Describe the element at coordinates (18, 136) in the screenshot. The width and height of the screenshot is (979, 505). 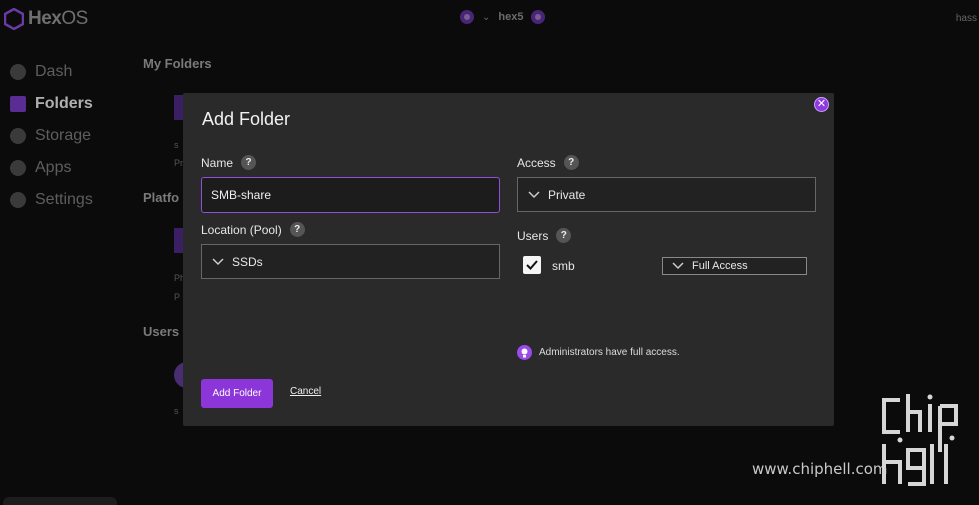
I see `storage-icon` at that location.